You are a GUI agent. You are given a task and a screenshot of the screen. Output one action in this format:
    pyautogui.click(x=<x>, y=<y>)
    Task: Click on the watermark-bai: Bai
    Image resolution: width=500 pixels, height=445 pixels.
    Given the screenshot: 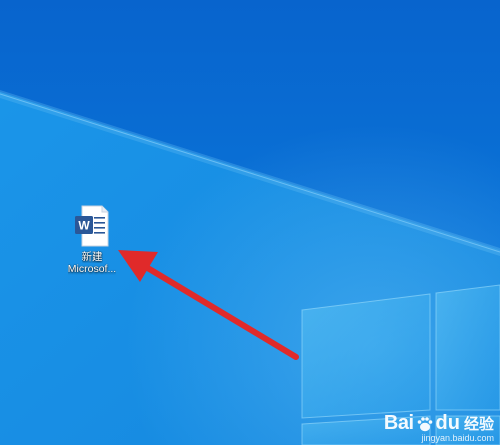 What is the action you would take?
    pyautogui.click(x=398, y=423)
    